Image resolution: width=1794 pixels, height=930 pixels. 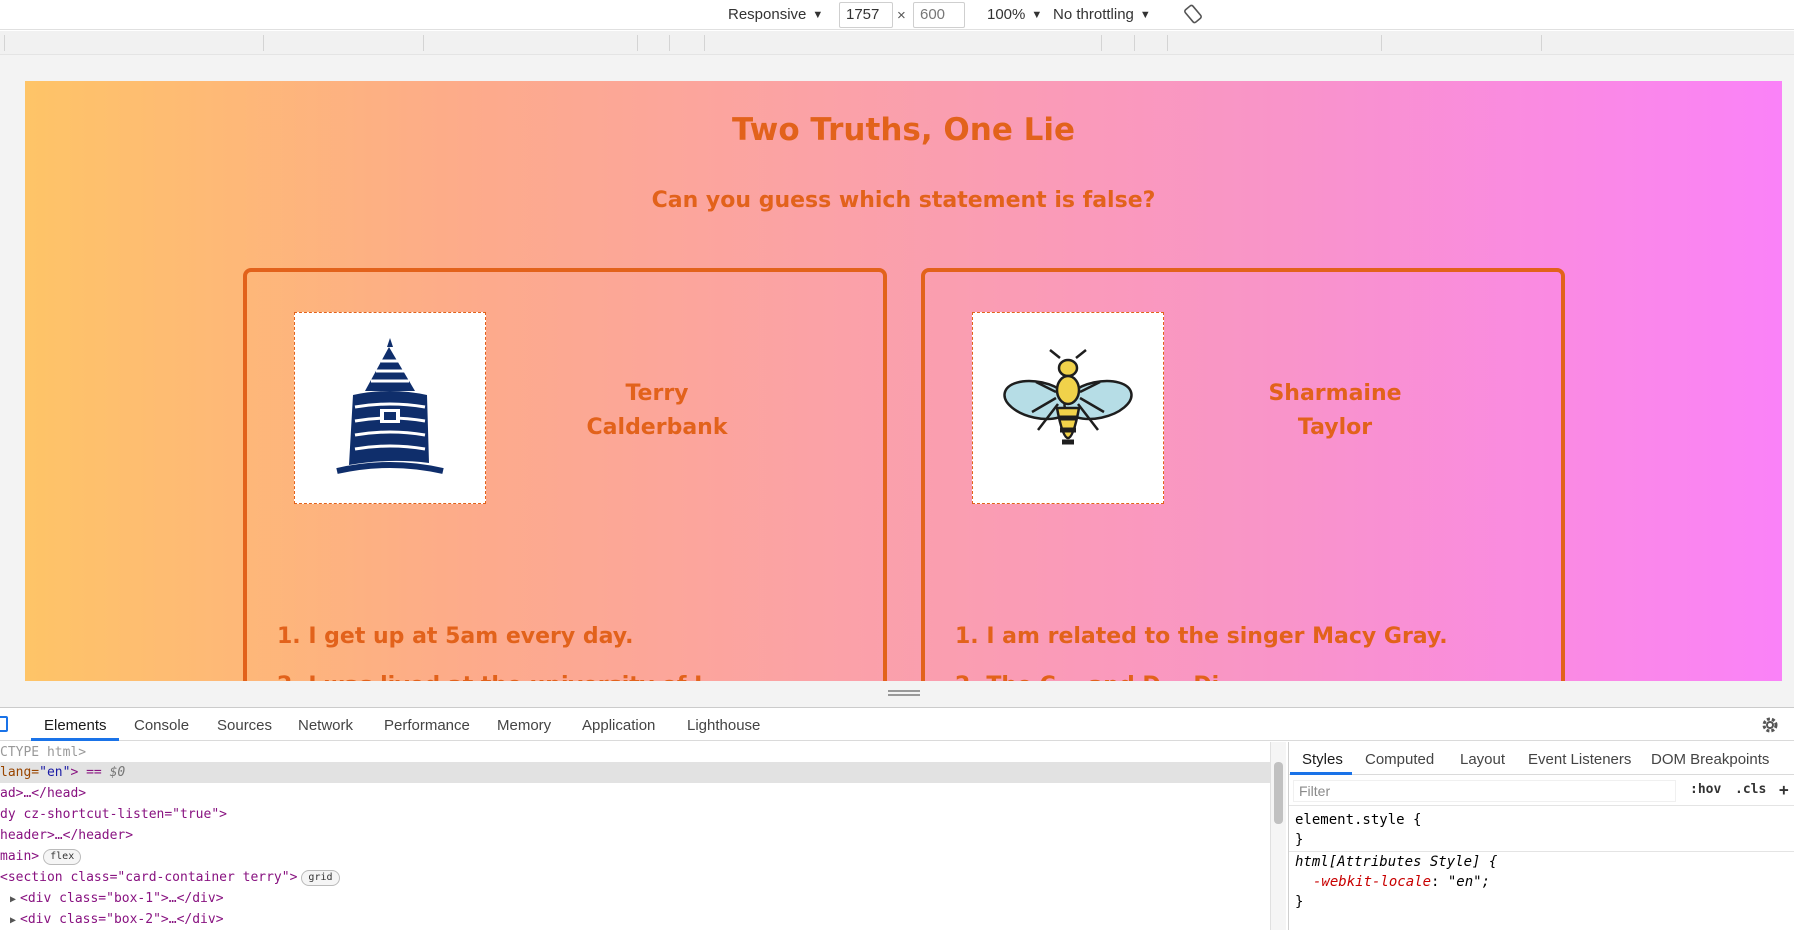 I want to click on dom-attr: lang=, so click(x=20, y=772).